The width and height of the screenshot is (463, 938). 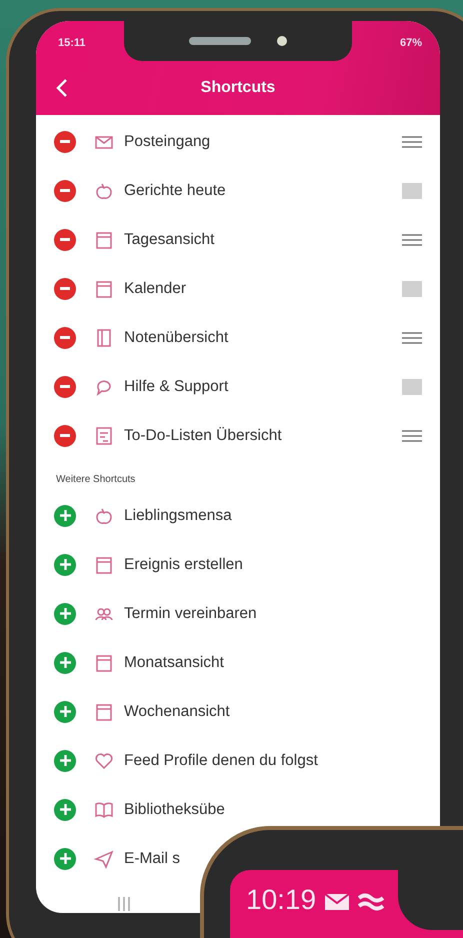 What do you see at coordinates (177, 387) in the screenshot?
I see `shortcut-label: Hilfe & Support` at bounding box center [177, 387].